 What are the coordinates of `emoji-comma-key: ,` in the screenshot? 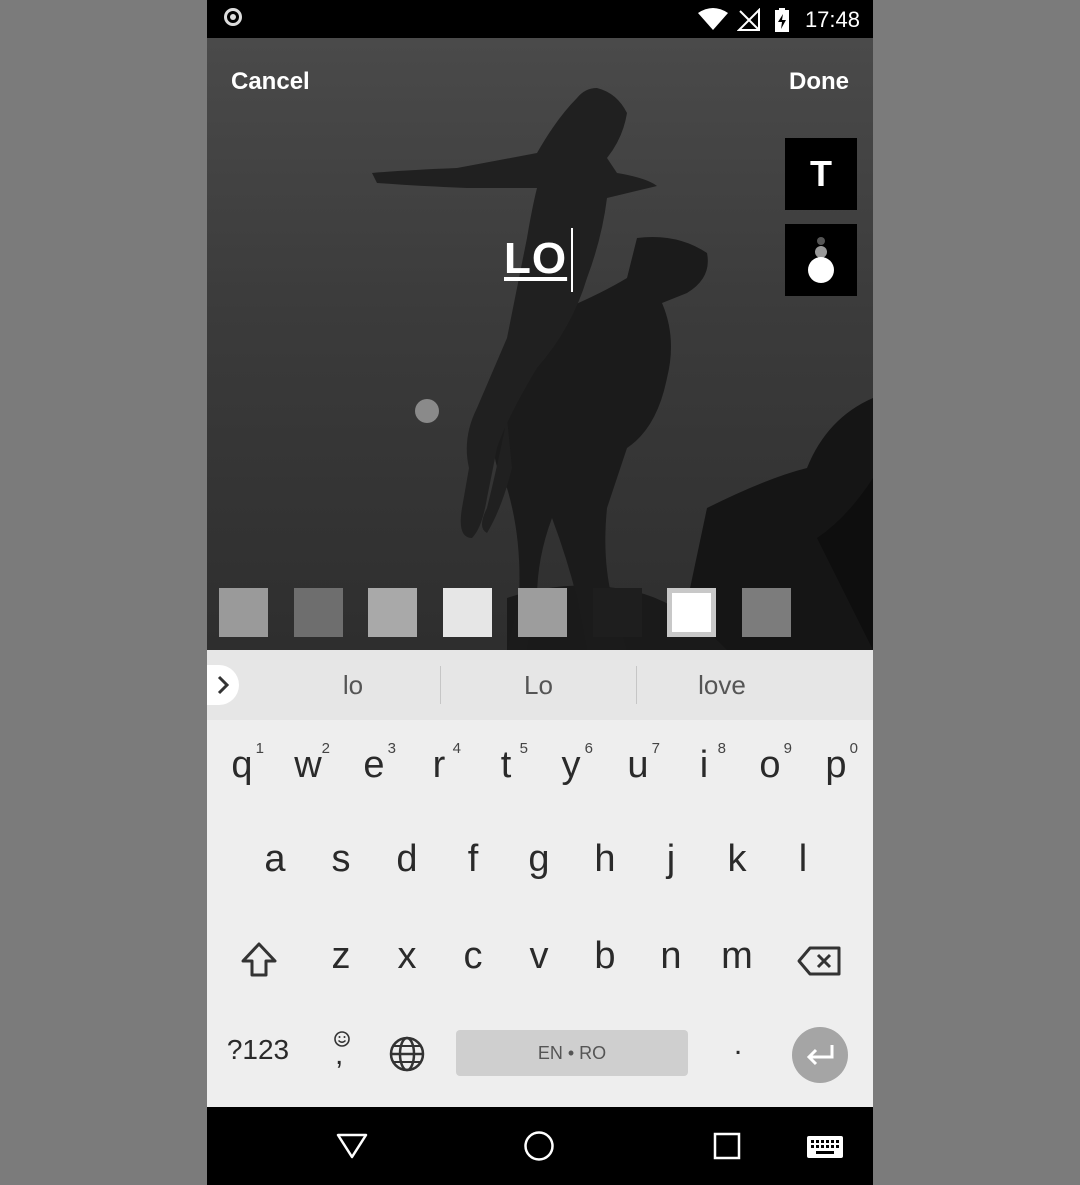 It's located at (341, 1053).